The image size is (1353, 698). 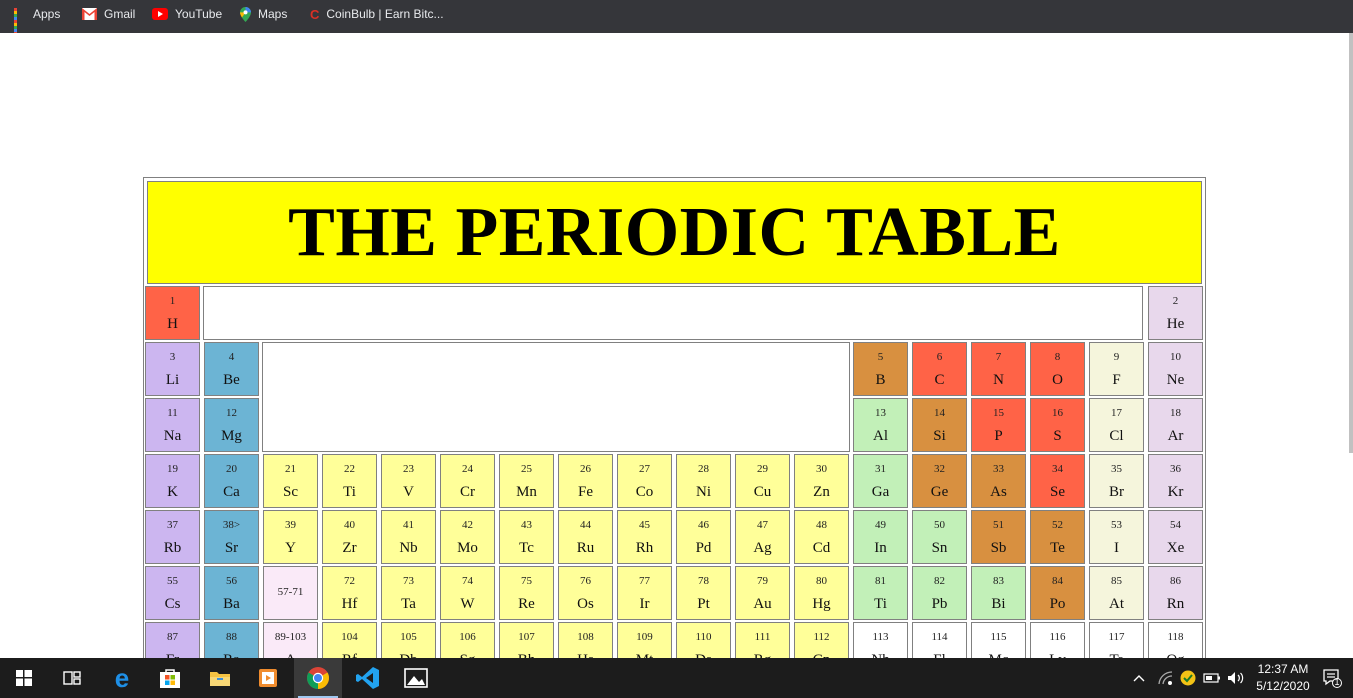 I want to click on element-number: 23, so click(x=408, y=469).